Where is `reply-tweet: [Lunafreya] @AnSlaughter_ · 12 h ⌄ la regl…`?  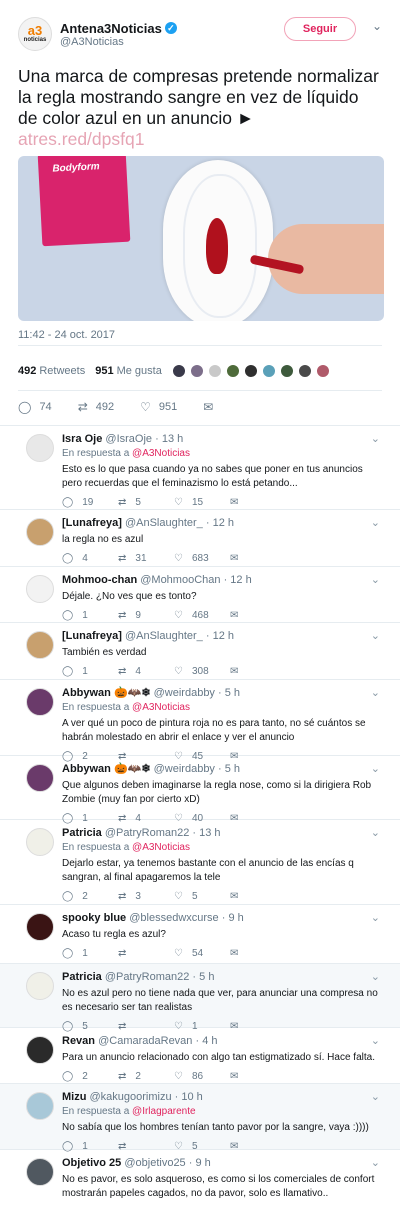 reply-tweet: [Lunafreya] @AnSlaughter_ · 12 h ⌄ la regl… is located at coordinates (200, 538).